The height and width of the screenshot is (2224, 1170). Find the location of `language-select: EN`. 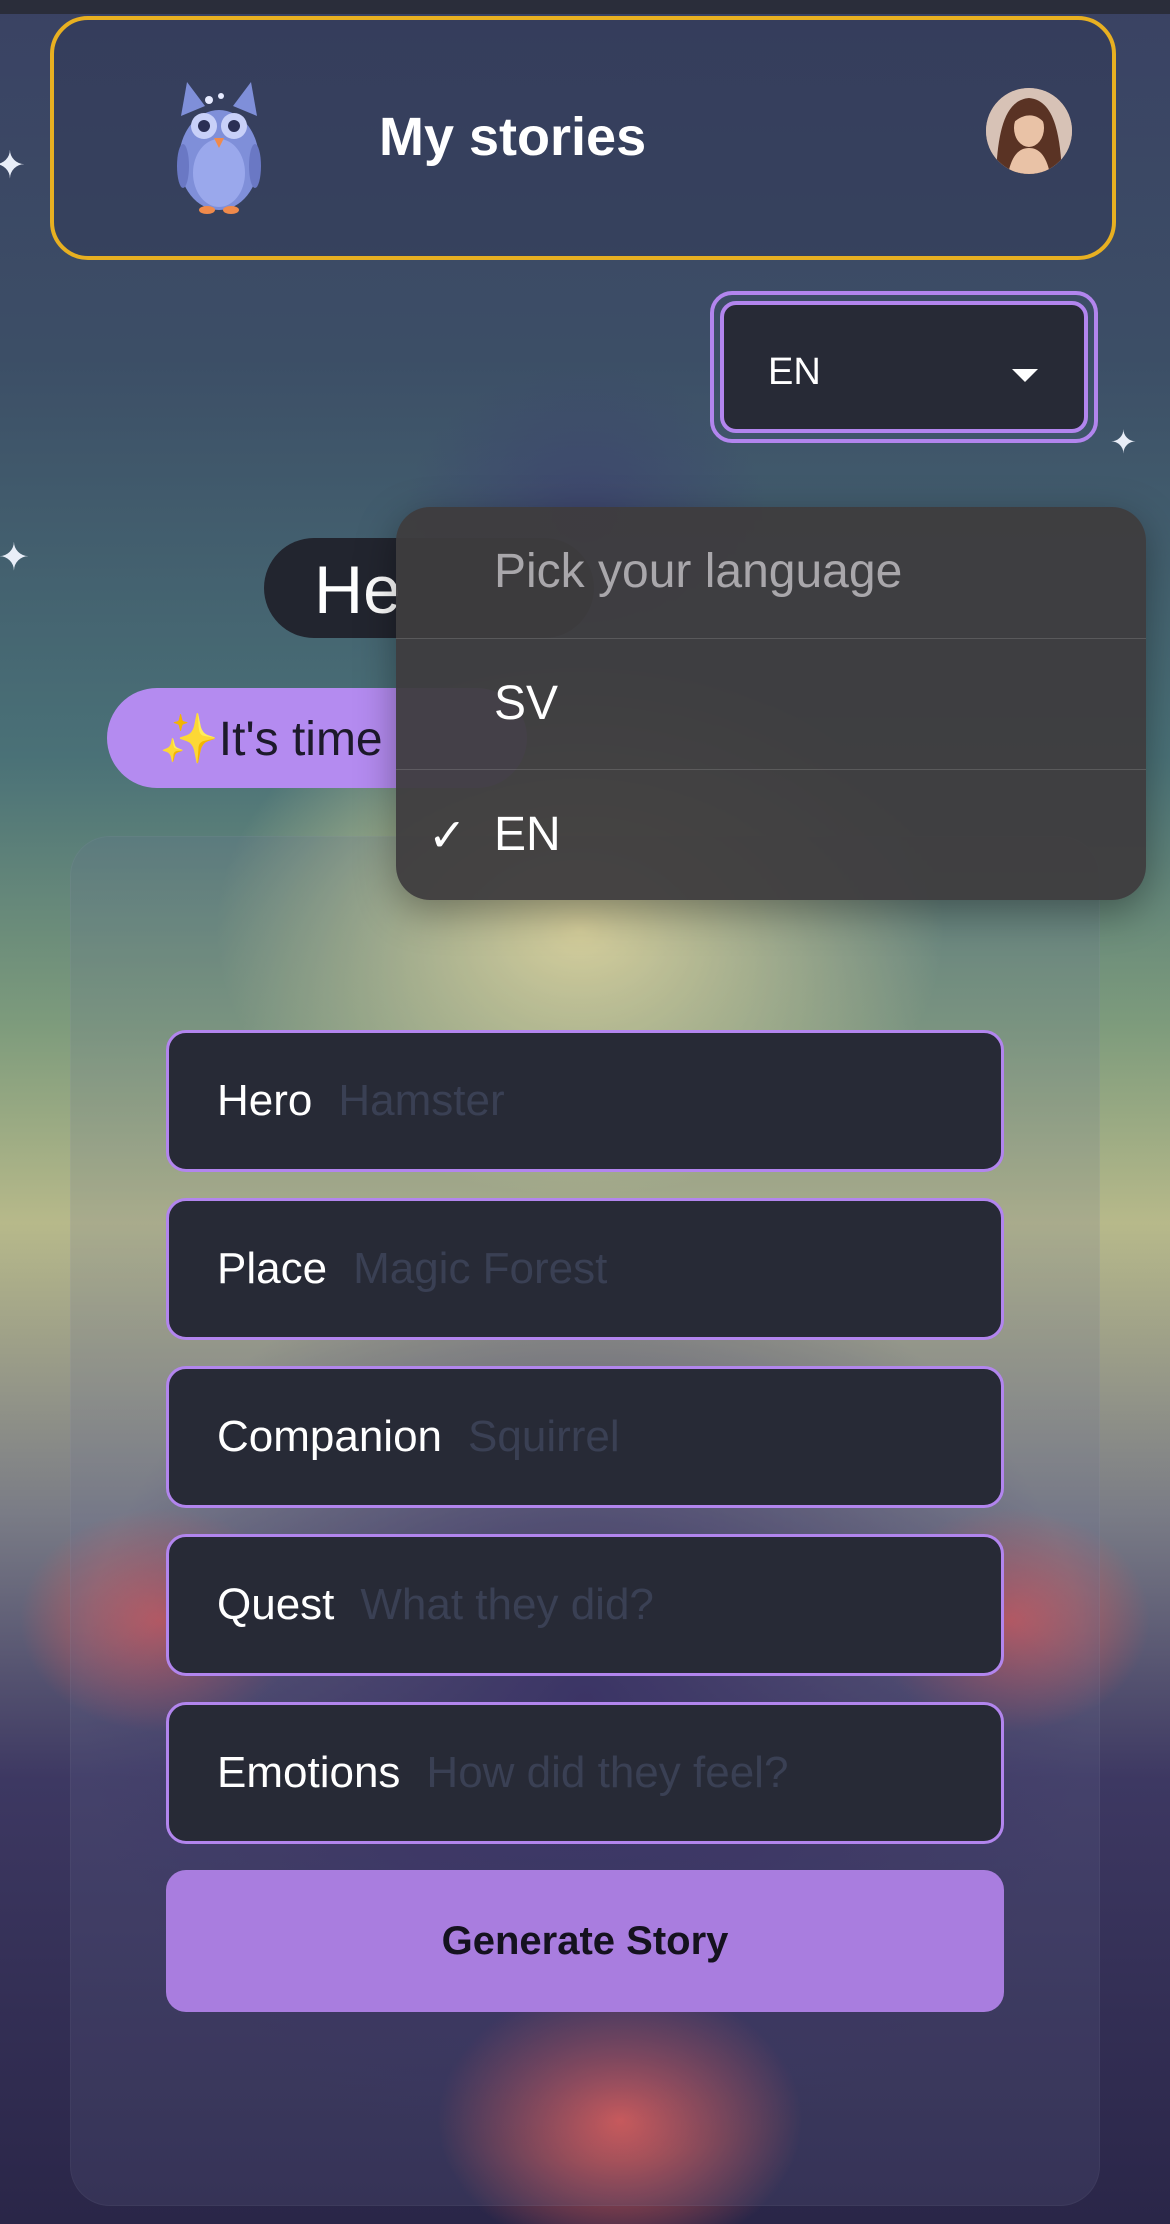

language-select: EN is located at coordinates (904, 367).